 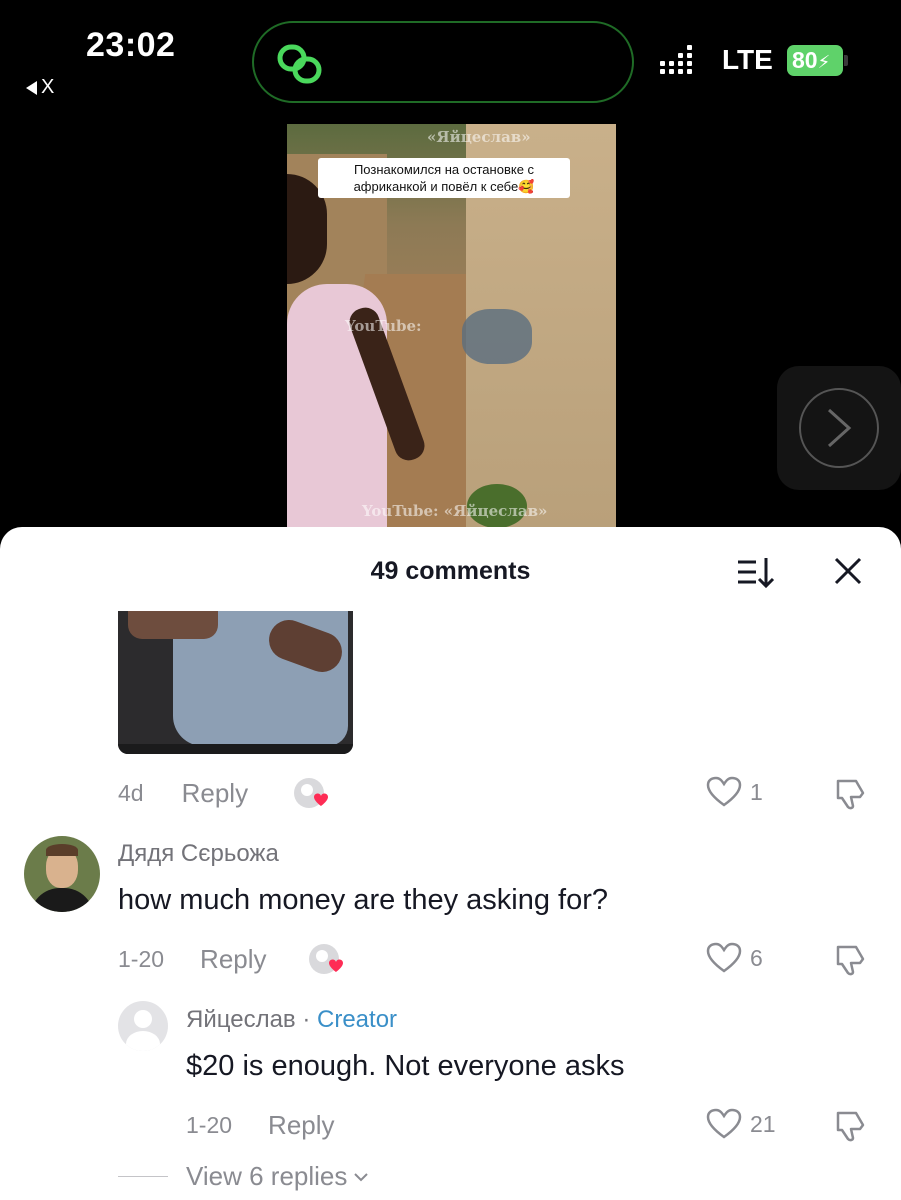 What do you see at coordinates (131, 45) in the screenshot?
I see `status-time: 23:02` at bounding box center [131, 45].